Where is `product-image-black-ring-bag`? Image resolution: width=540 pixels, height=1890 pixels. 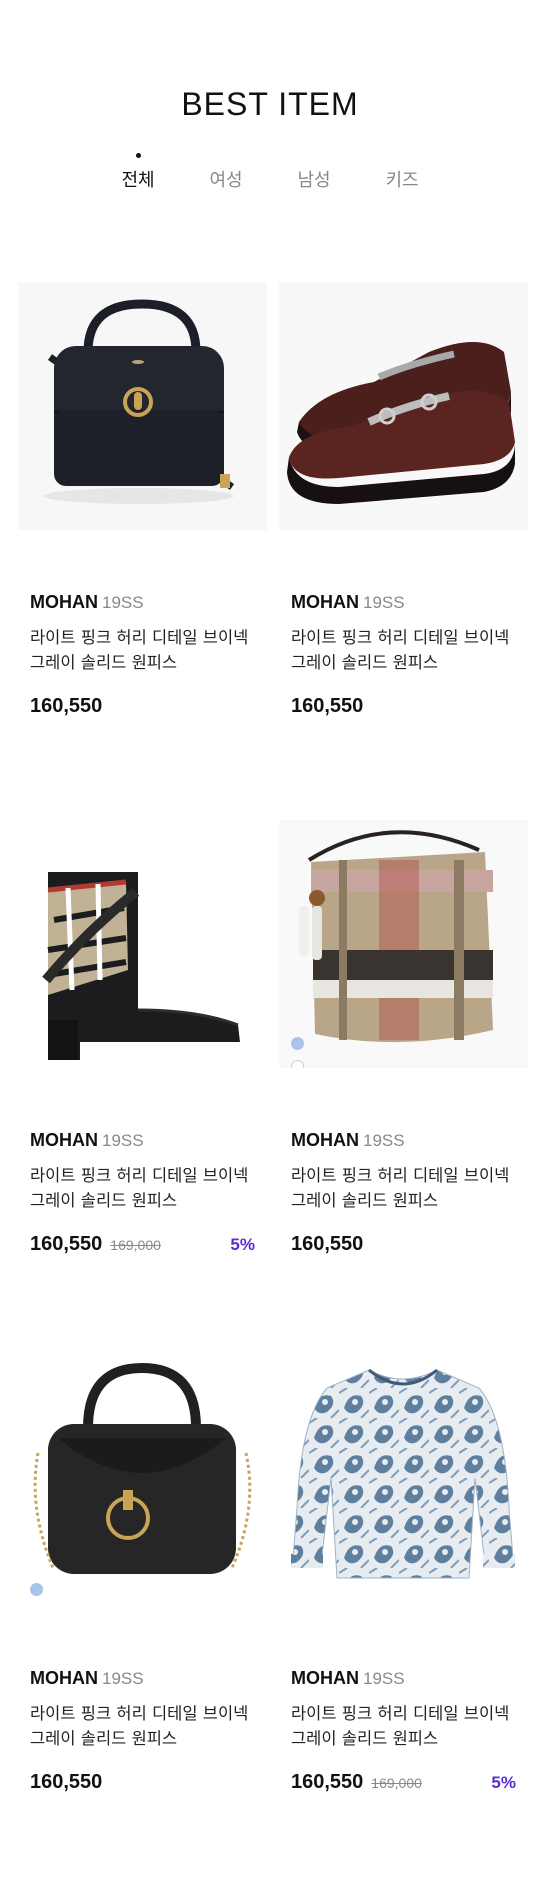 product-image-black-ring-bag is located at coordinates (142, 1482).